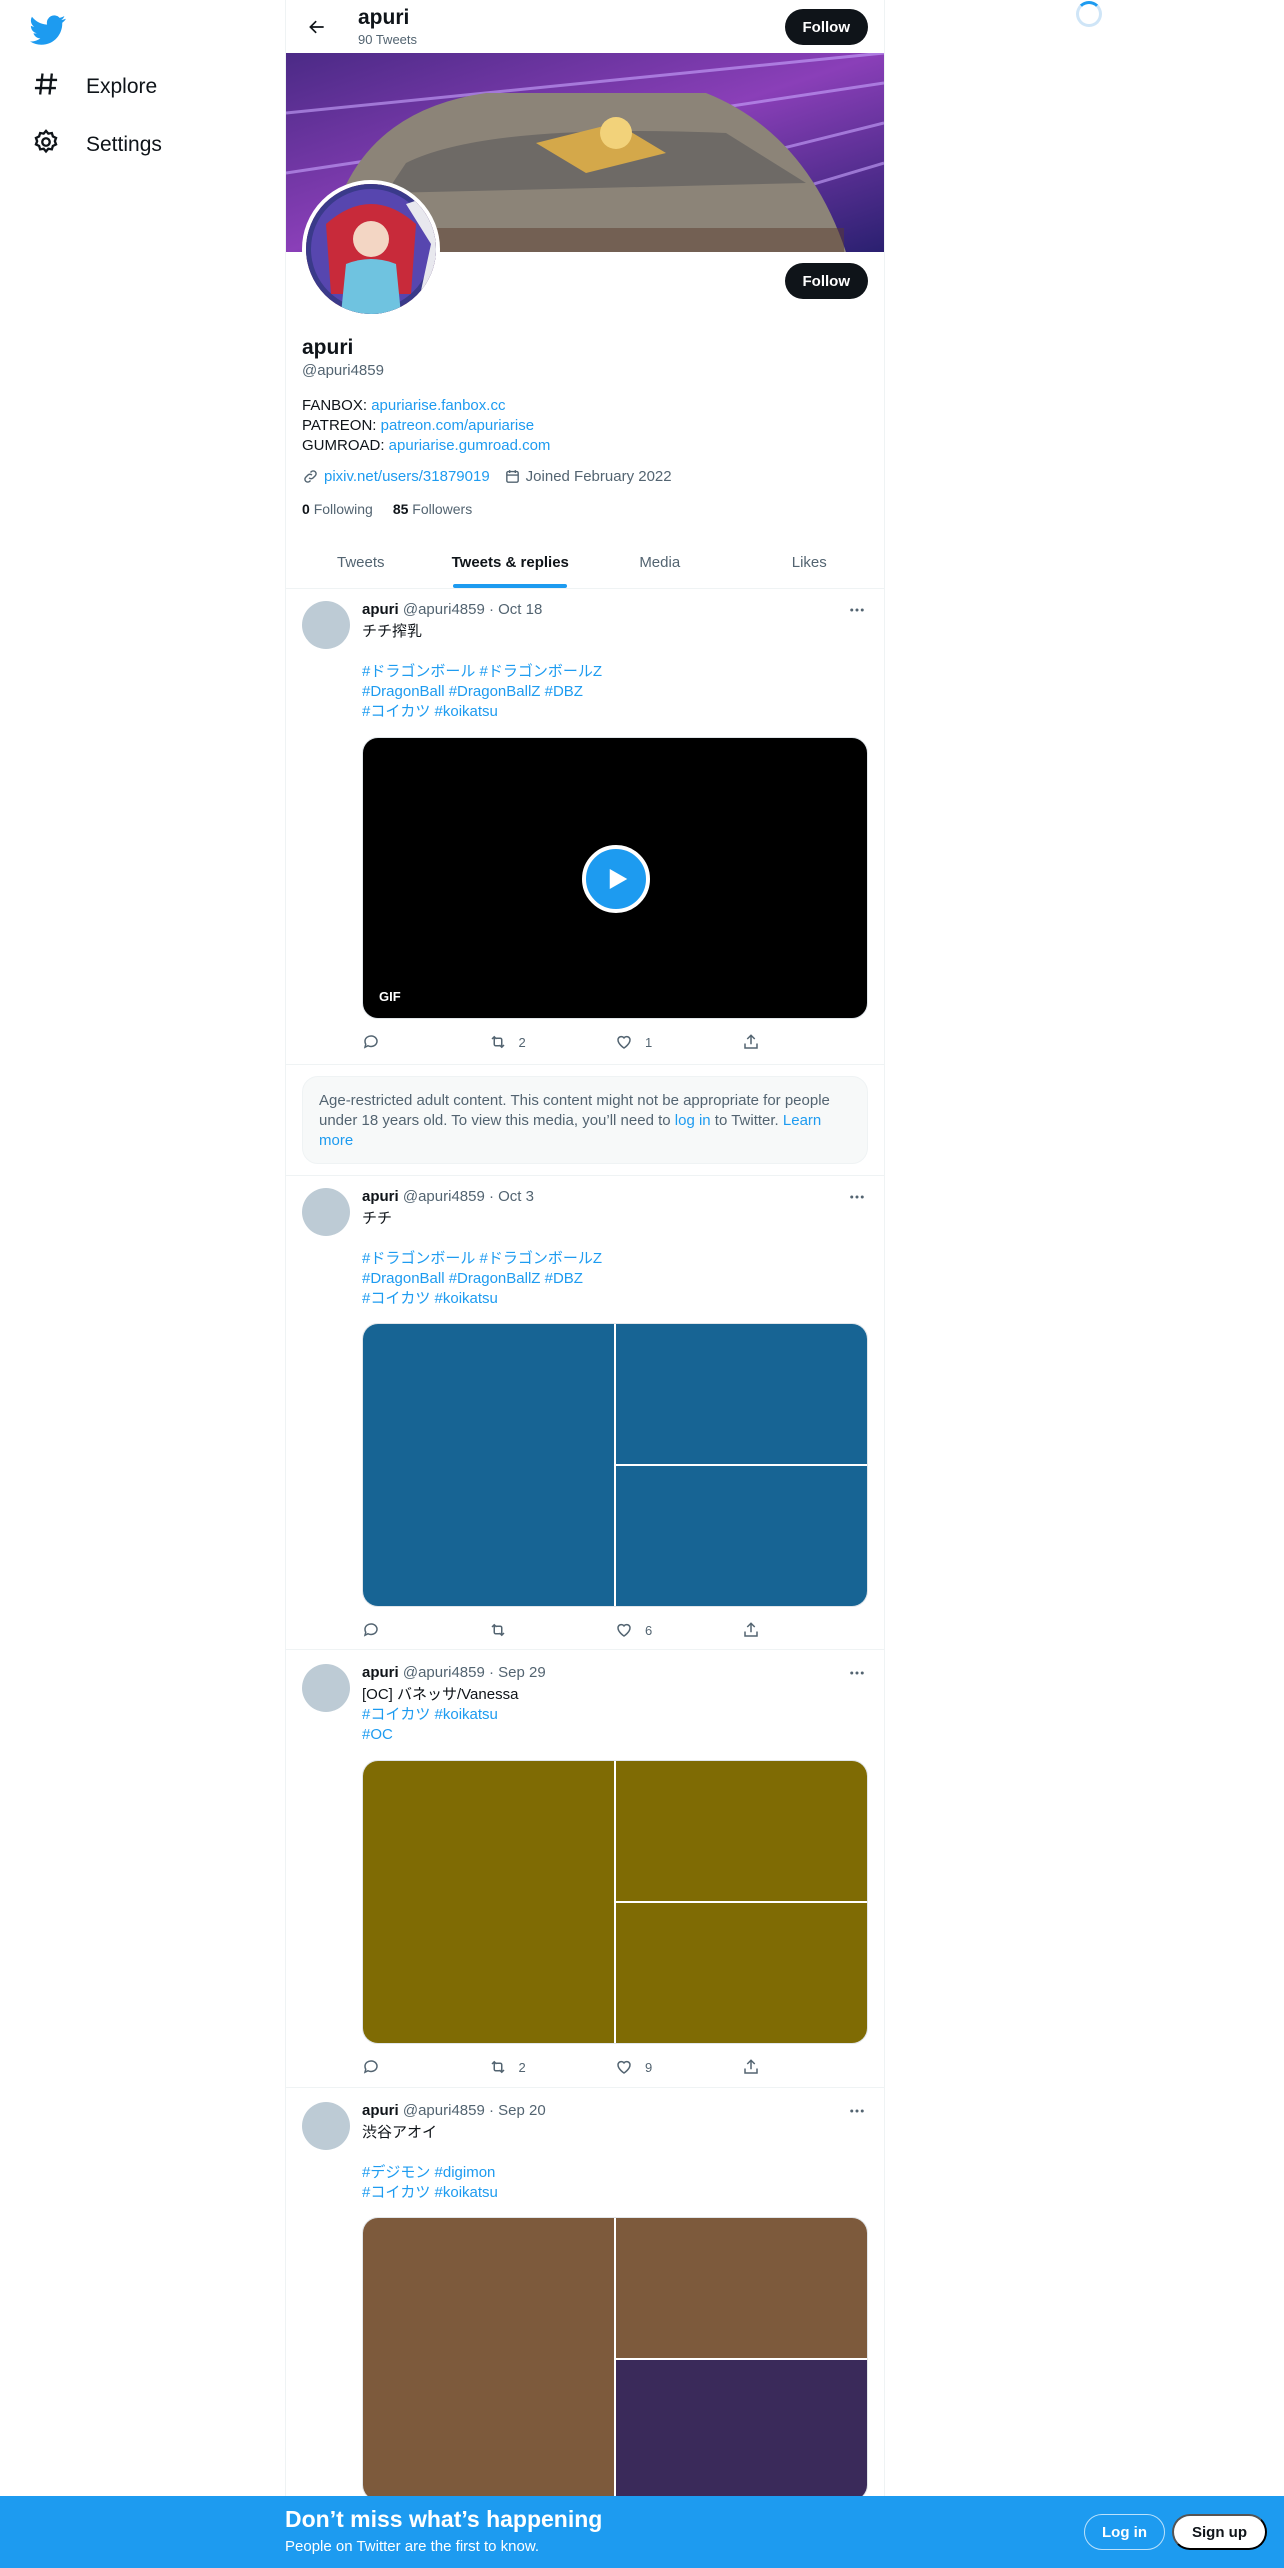  I want to click on twitter-logo-icon, so click(48, 30).